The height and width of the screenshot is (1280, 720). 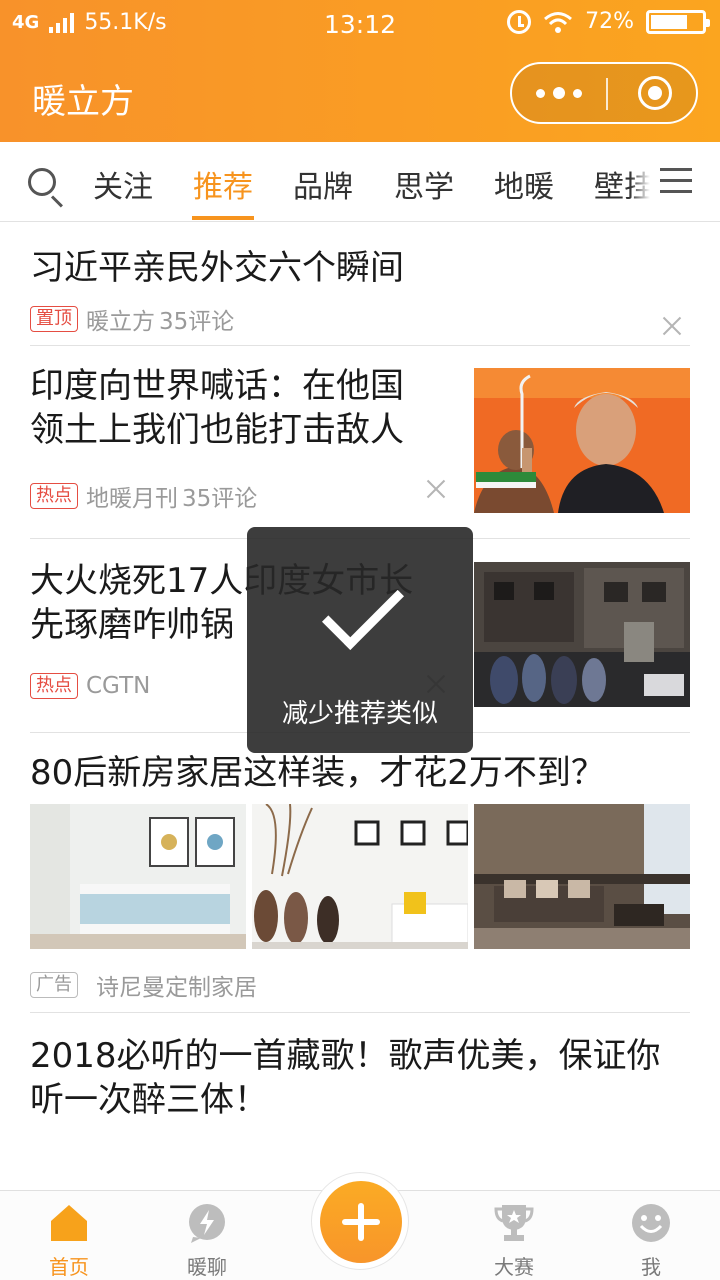 I want to click on more-icon, so click(x=559, y=93).